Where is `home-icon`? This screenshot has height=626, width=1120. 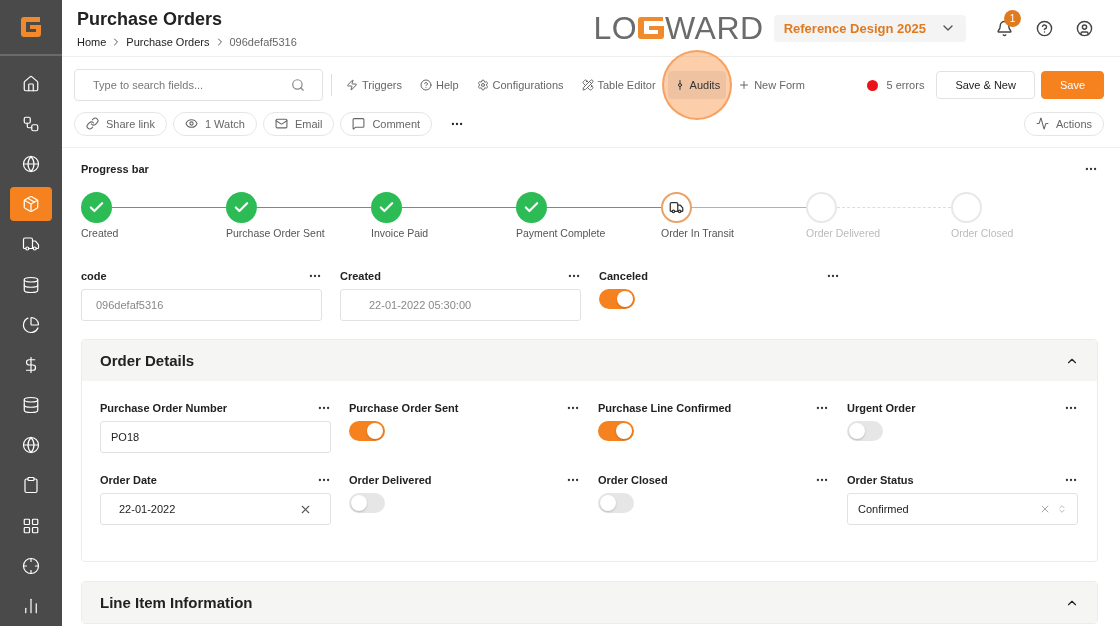
home-icon is located at coordinates (31, 83).